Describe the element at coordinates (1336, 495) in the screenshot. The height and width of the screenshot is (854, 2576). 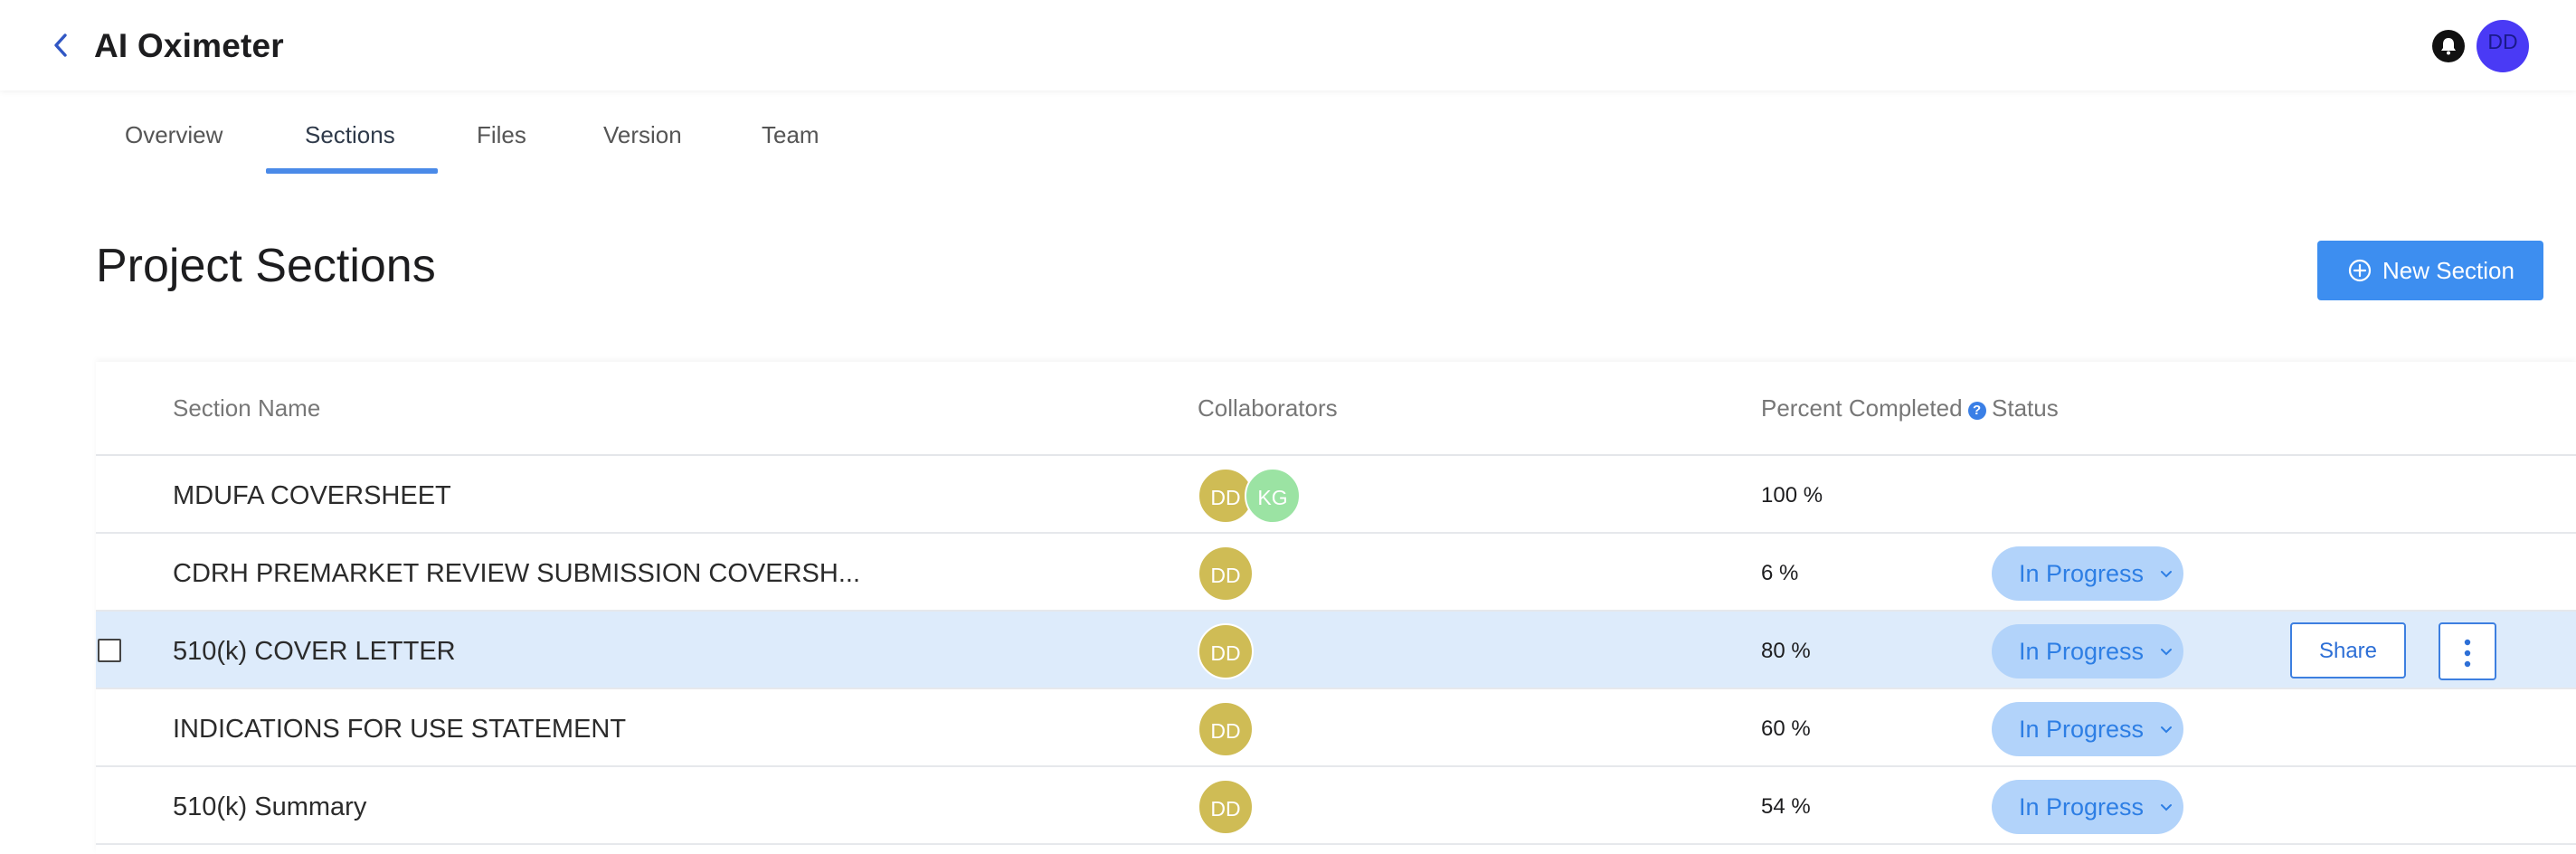
I see `table-row: MDUFA COVERSHEET DD KG 100 %` at that location.